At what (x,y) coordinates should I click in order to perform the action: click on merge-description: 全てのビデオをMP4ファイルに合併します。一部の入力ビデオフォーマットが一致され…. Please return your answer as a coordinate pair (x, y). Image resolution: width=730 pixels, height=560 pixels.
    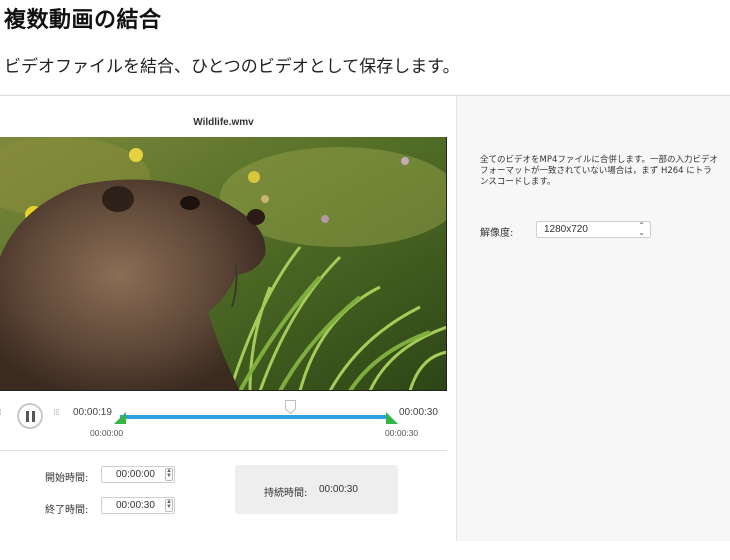
    Looking at the image, I should click on (599, 171).